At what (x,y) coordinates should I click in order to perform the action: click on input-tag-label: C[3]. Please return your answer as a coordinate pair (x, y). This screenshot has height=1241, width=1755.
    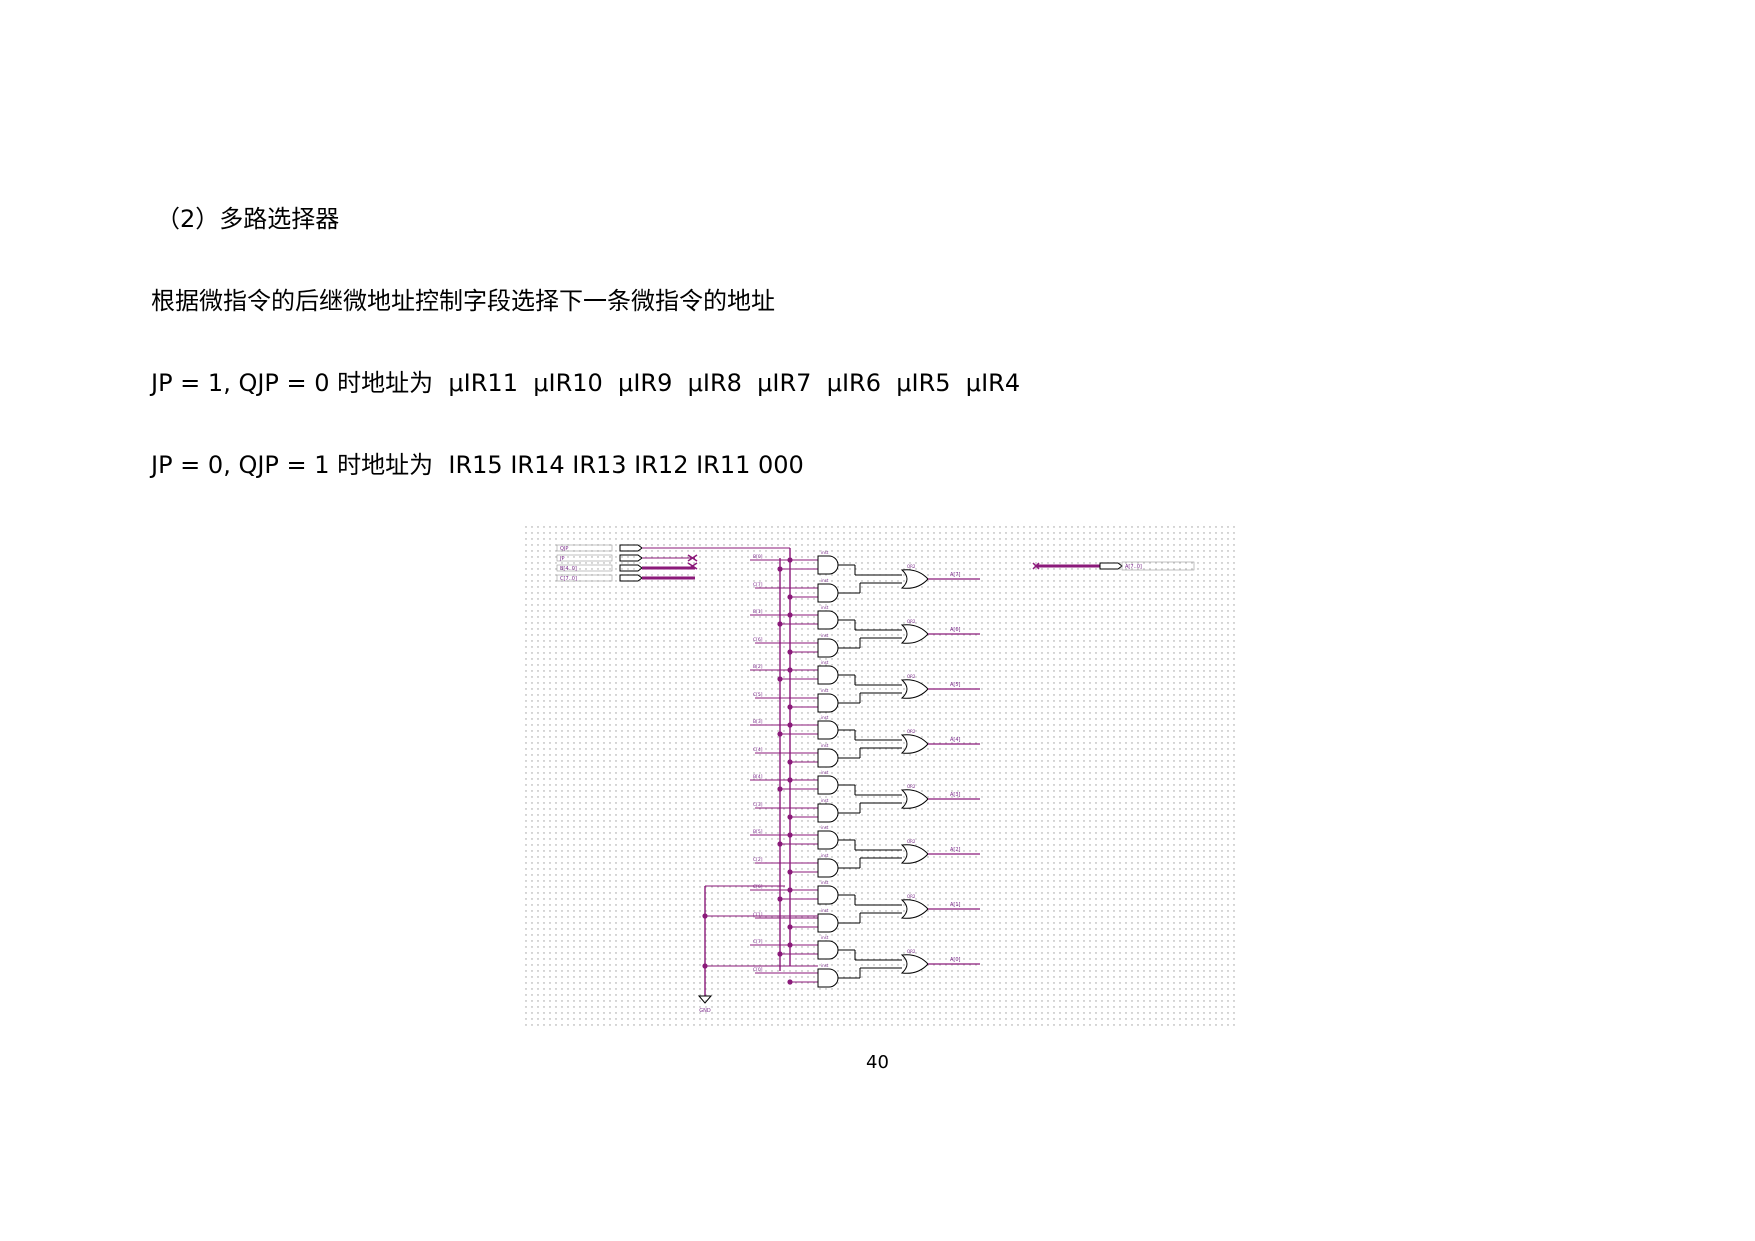
    Looking at the image, I should click on (758, 805).